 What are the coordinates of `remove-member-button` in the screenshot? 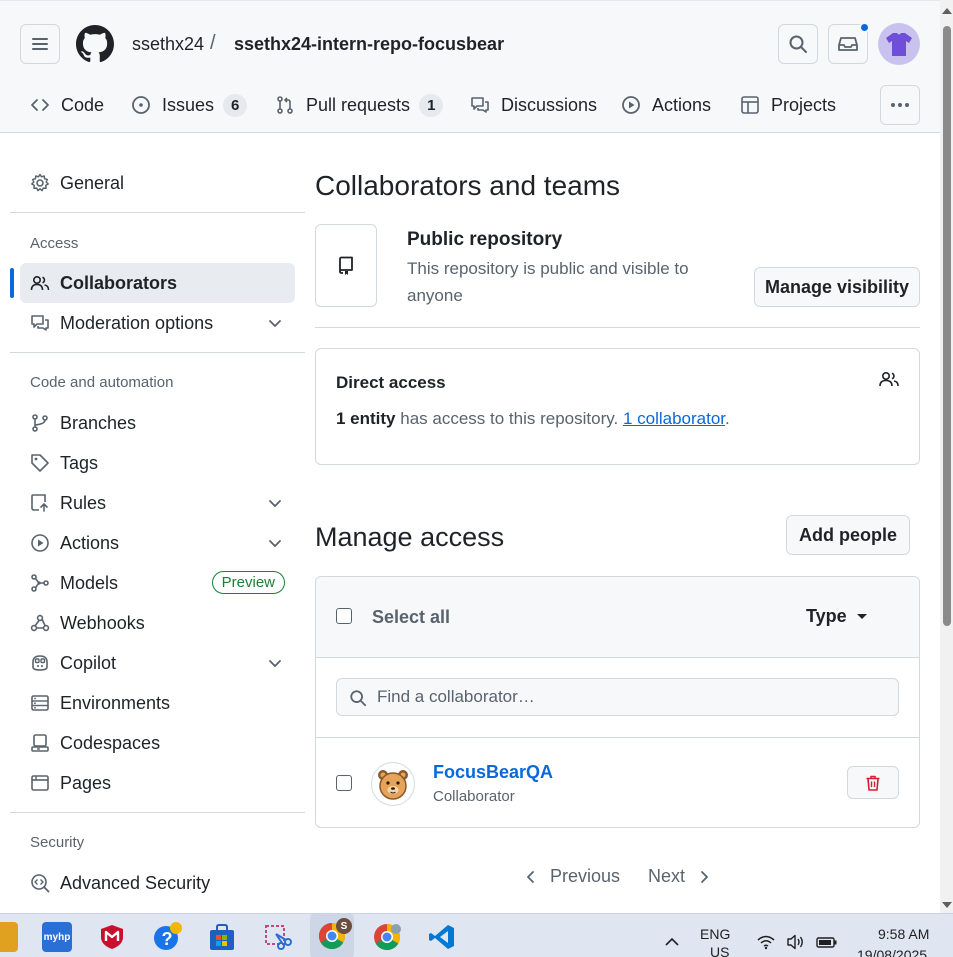 It's located at (873, 782).